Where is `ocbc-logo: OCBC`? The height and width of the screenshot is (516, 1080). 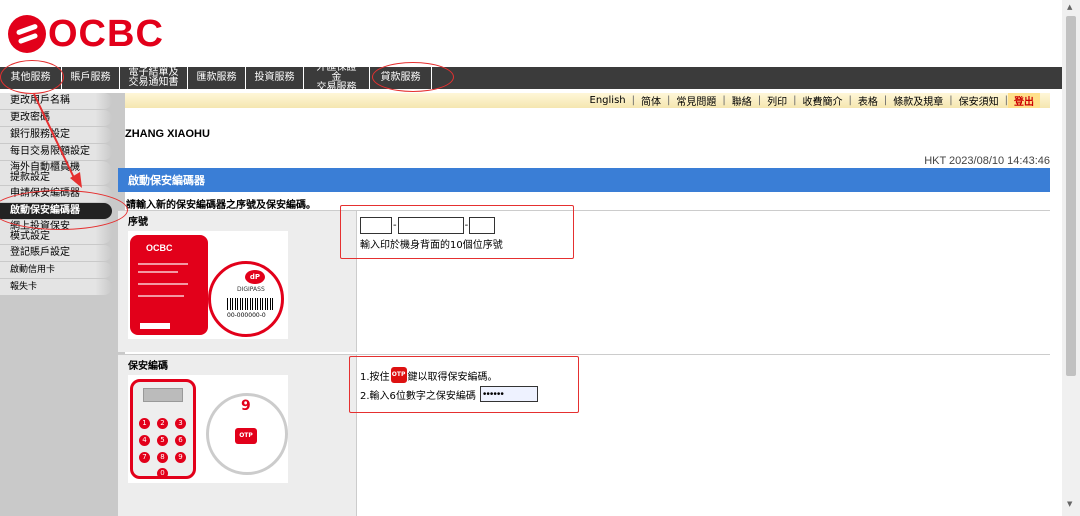 ocbc-logo: OCBC is located at coordinates (86, 33).